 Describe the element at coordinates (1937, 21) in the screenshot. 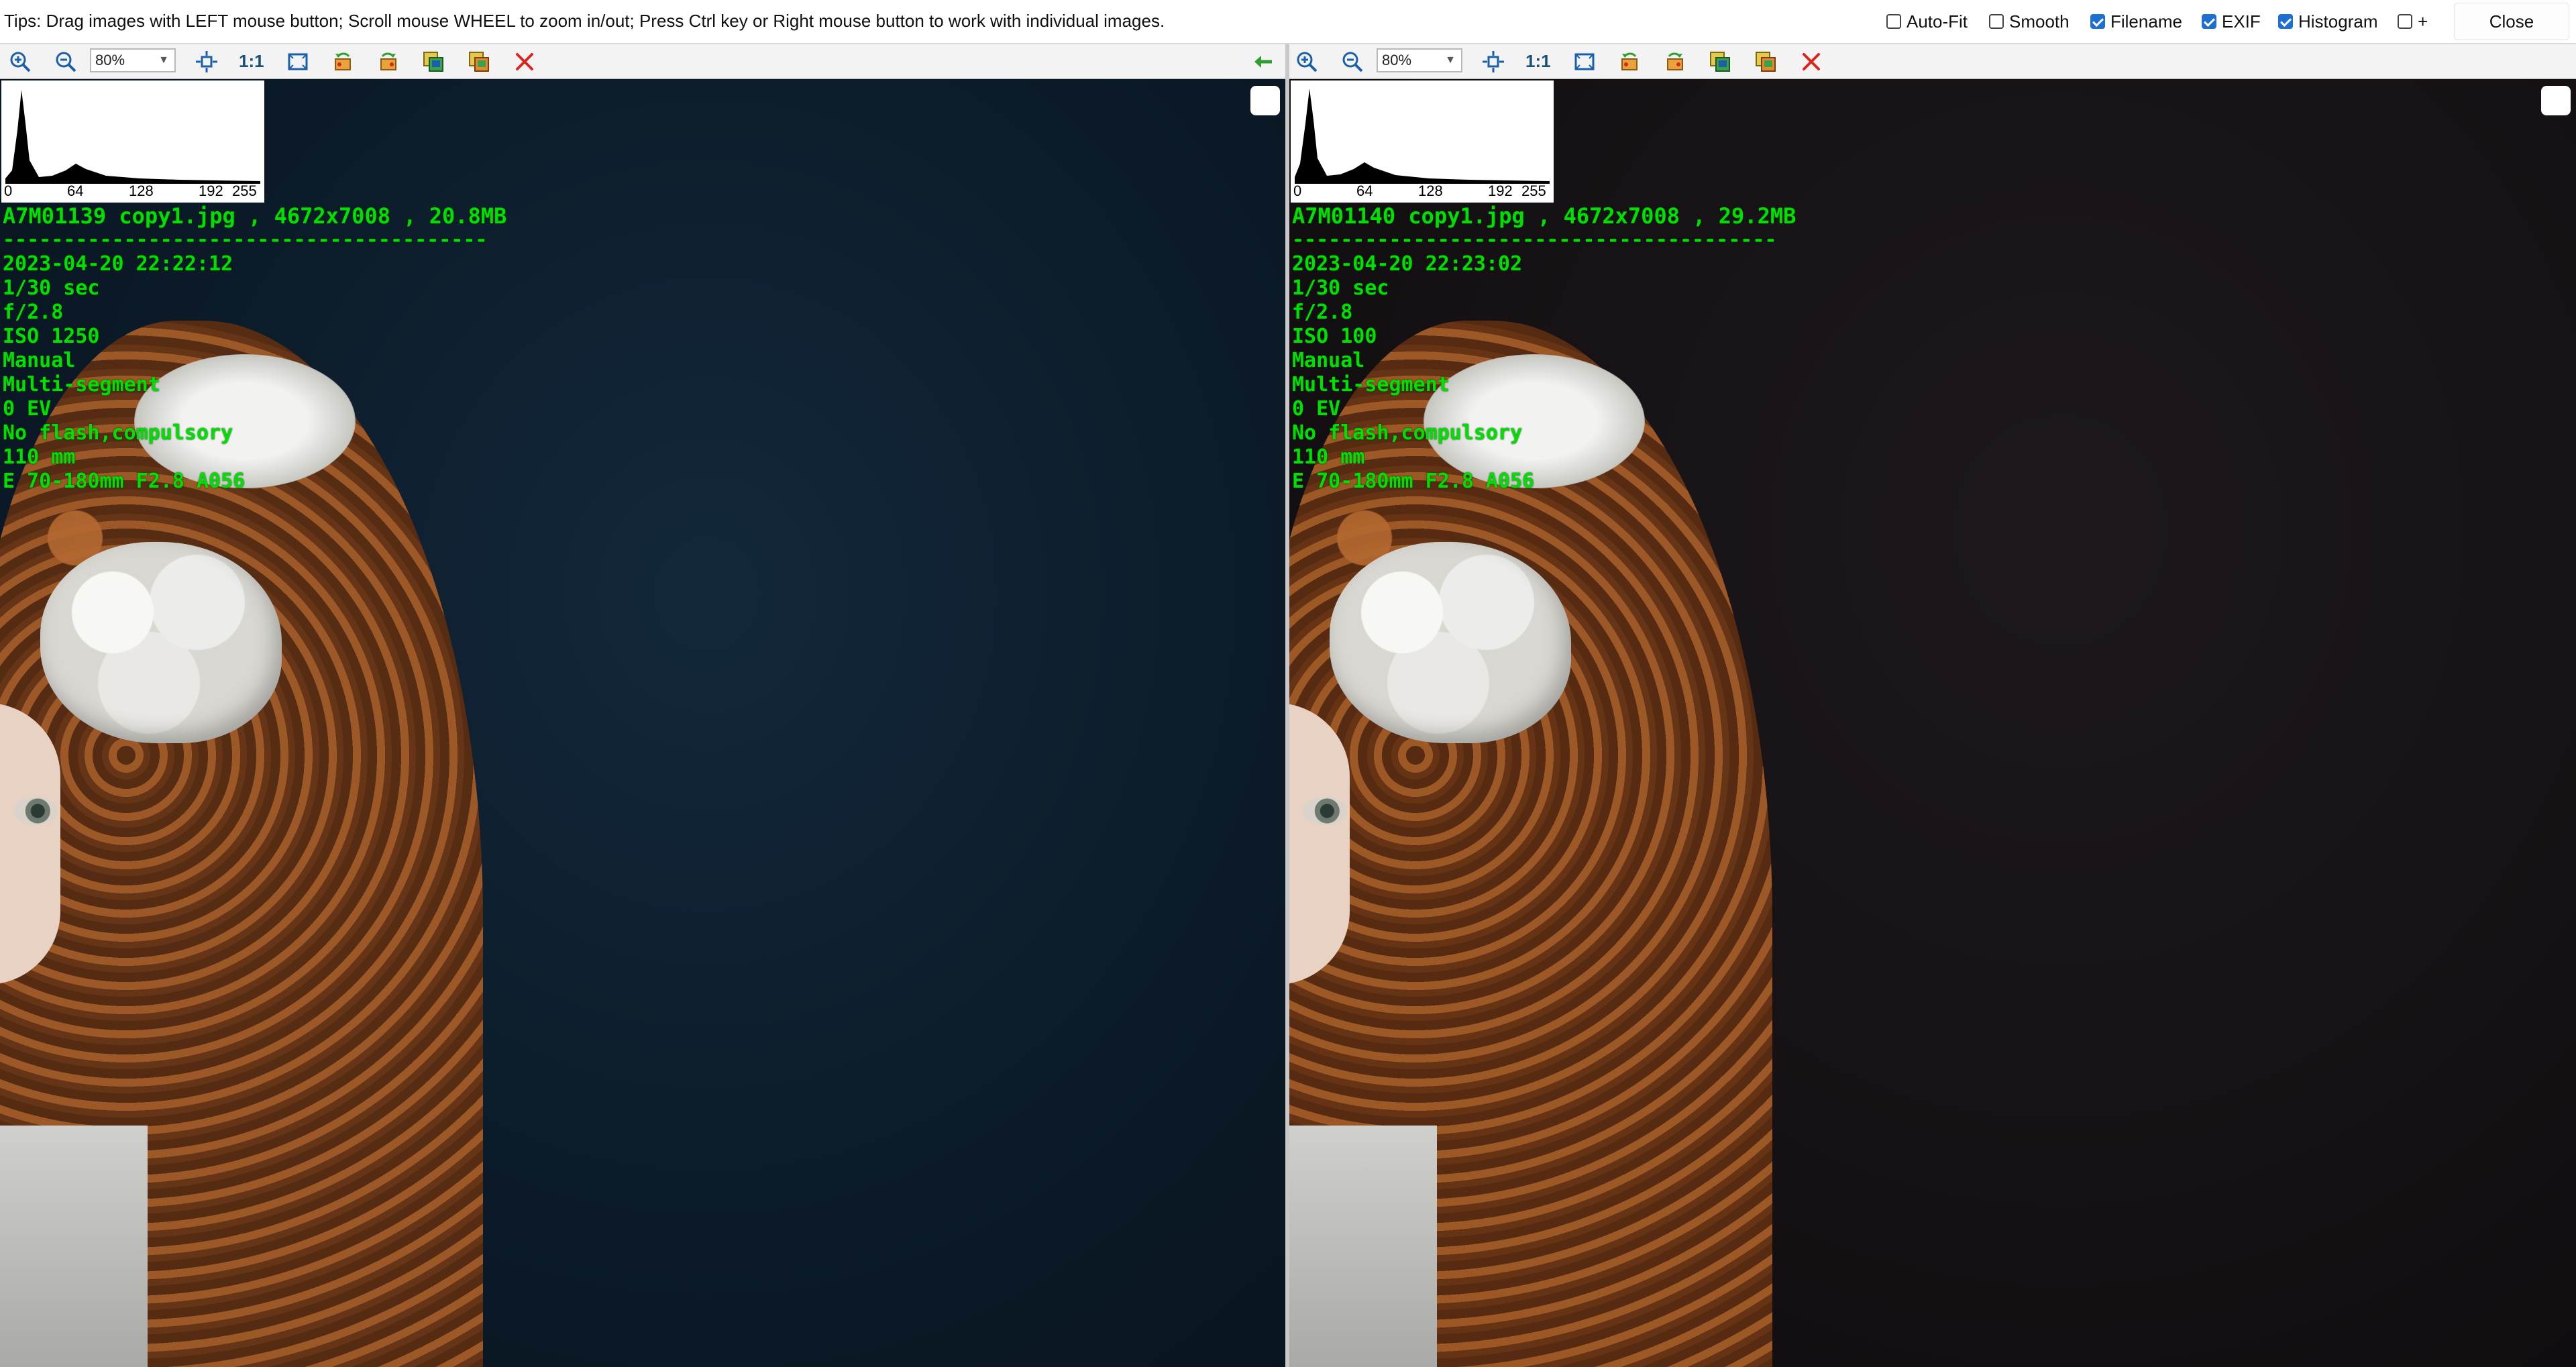

I see `auto-fit-label: Auto-Fit` at that location.